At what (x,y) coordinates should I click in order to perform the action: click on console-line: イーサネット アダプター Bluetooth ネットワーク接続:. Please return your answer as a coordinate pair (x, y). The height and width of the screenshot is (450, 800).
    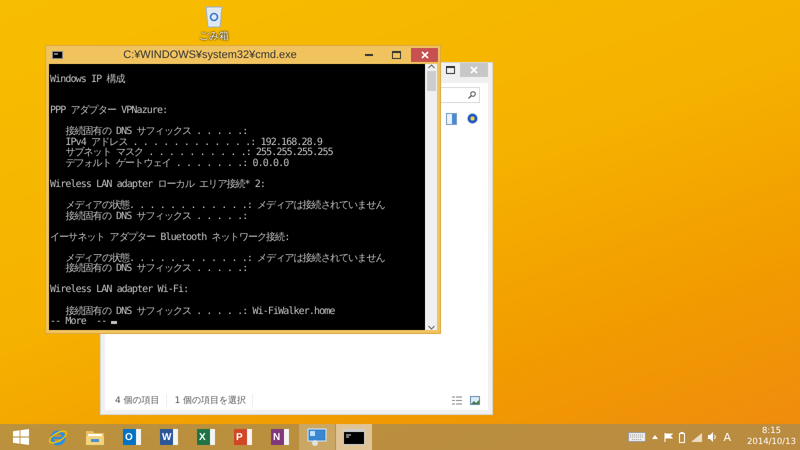
    Looking at the image, I should click on (170, 237).